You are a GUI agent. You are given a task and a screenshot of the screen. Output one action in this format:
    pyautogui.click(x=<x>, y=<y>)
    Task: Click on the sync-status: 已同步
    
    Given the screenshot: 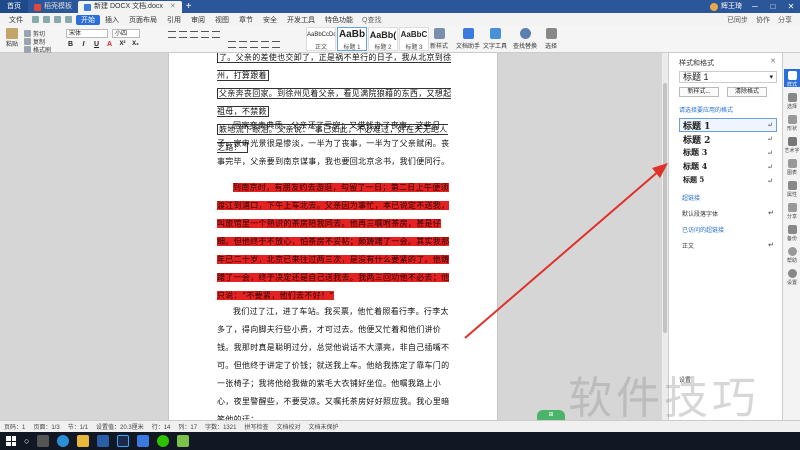 What is the action you would take?
    pyautogui.click(x=737, y=20)
    